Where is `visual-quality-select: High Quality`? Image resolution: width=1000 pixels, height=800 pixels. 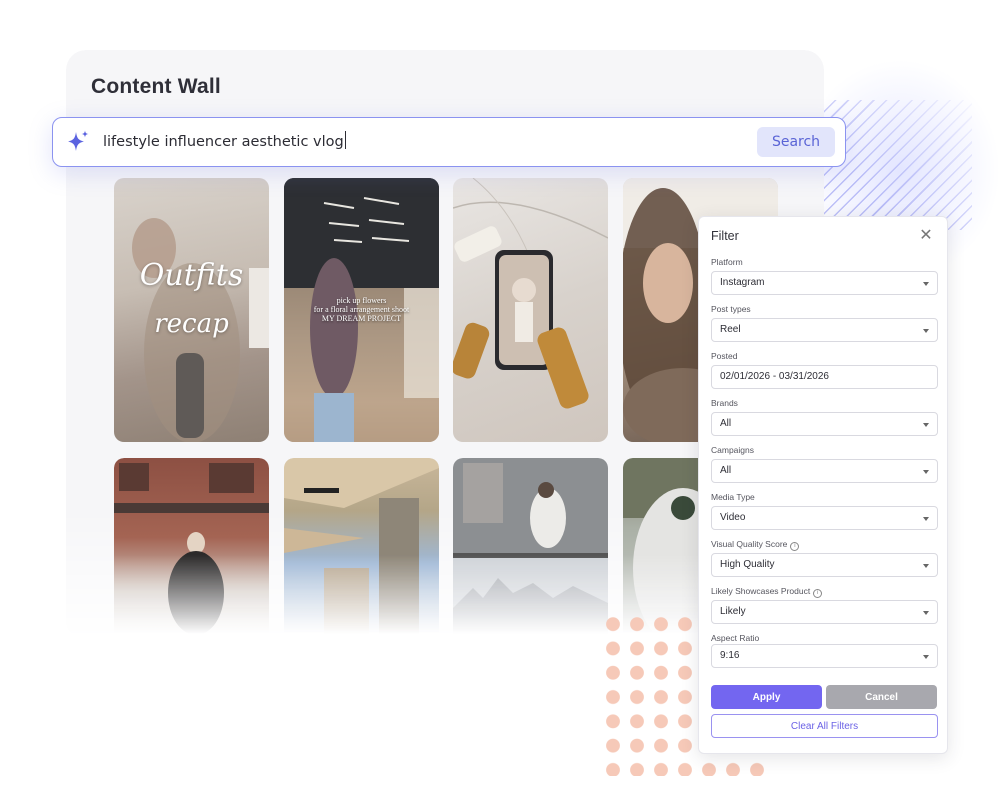
visual-quality-select: High Quality is located at coordinates (824, 565).